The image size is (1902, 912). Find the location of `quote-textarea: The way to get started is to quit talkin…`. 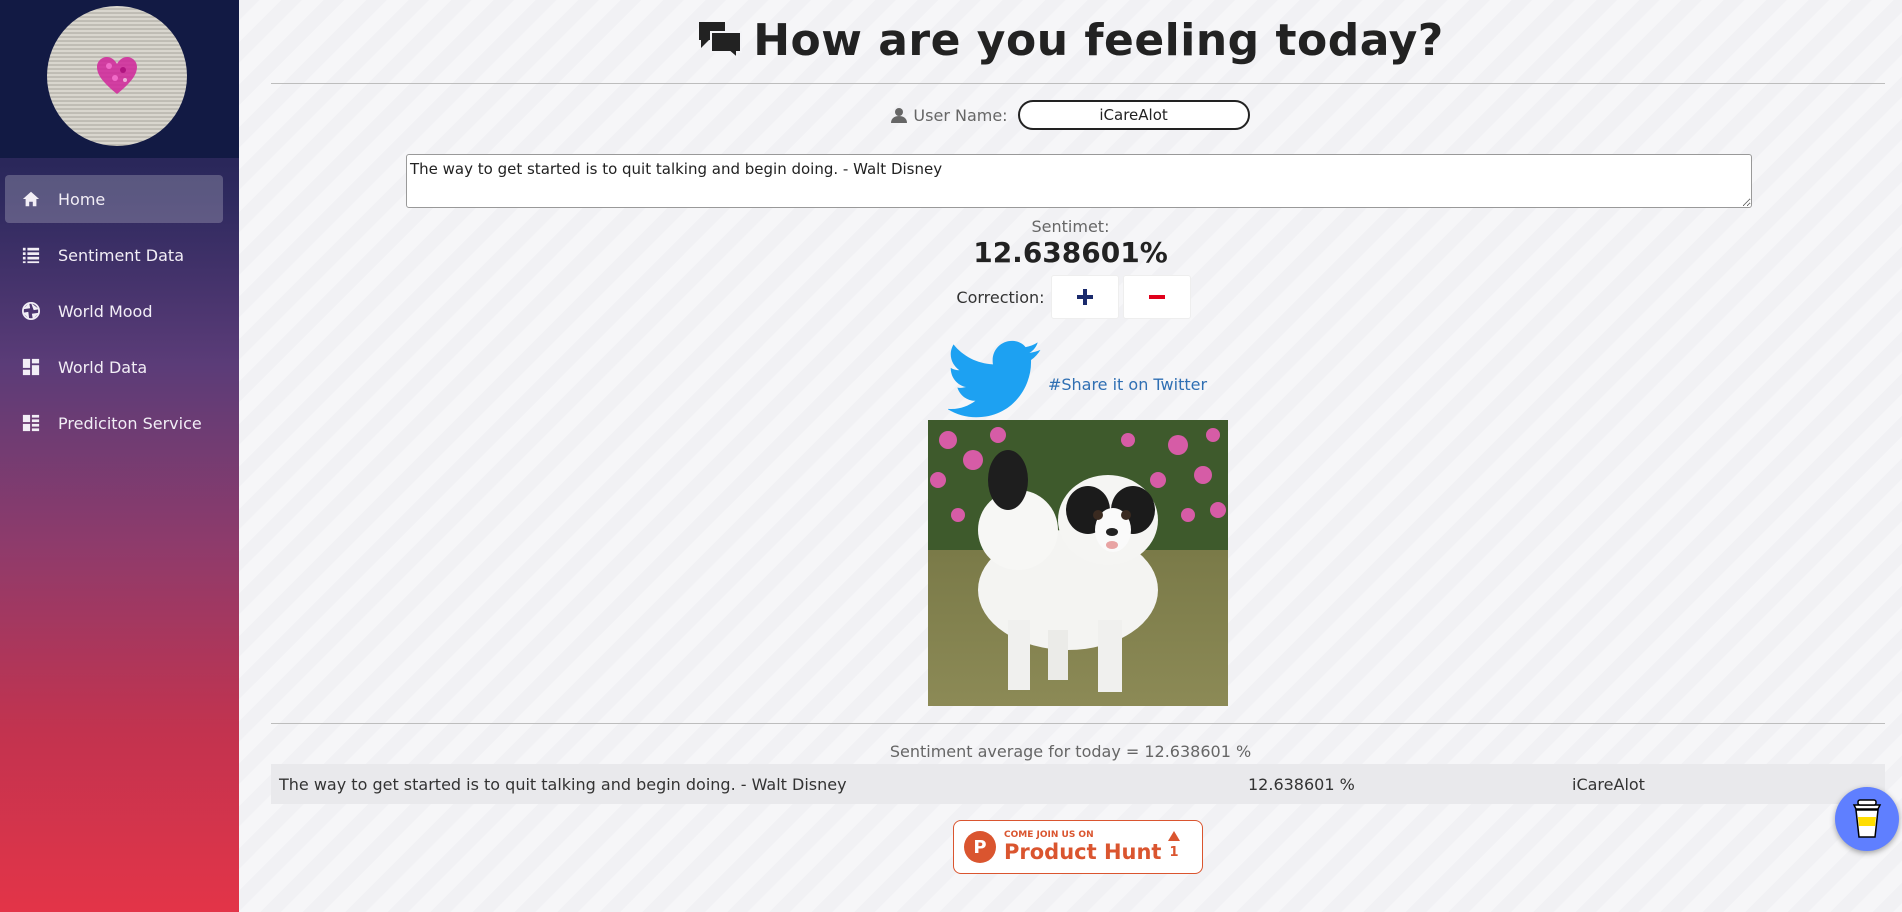

quote-textarea: The way to get started is to quit talkin… is located at coordinates (1079, 181).